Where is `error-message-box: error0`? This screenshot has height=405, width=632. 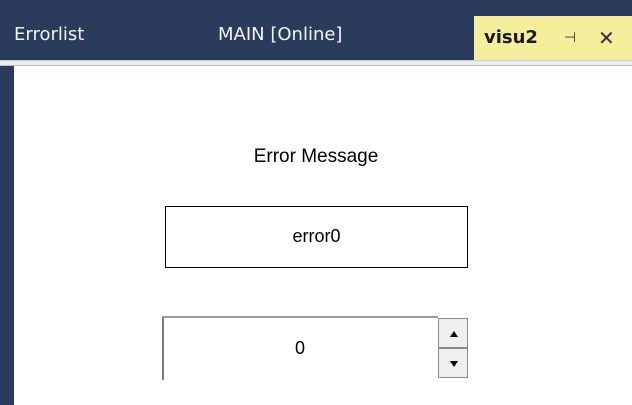
error-message-box: error0 is located at coordinates (316, 237).